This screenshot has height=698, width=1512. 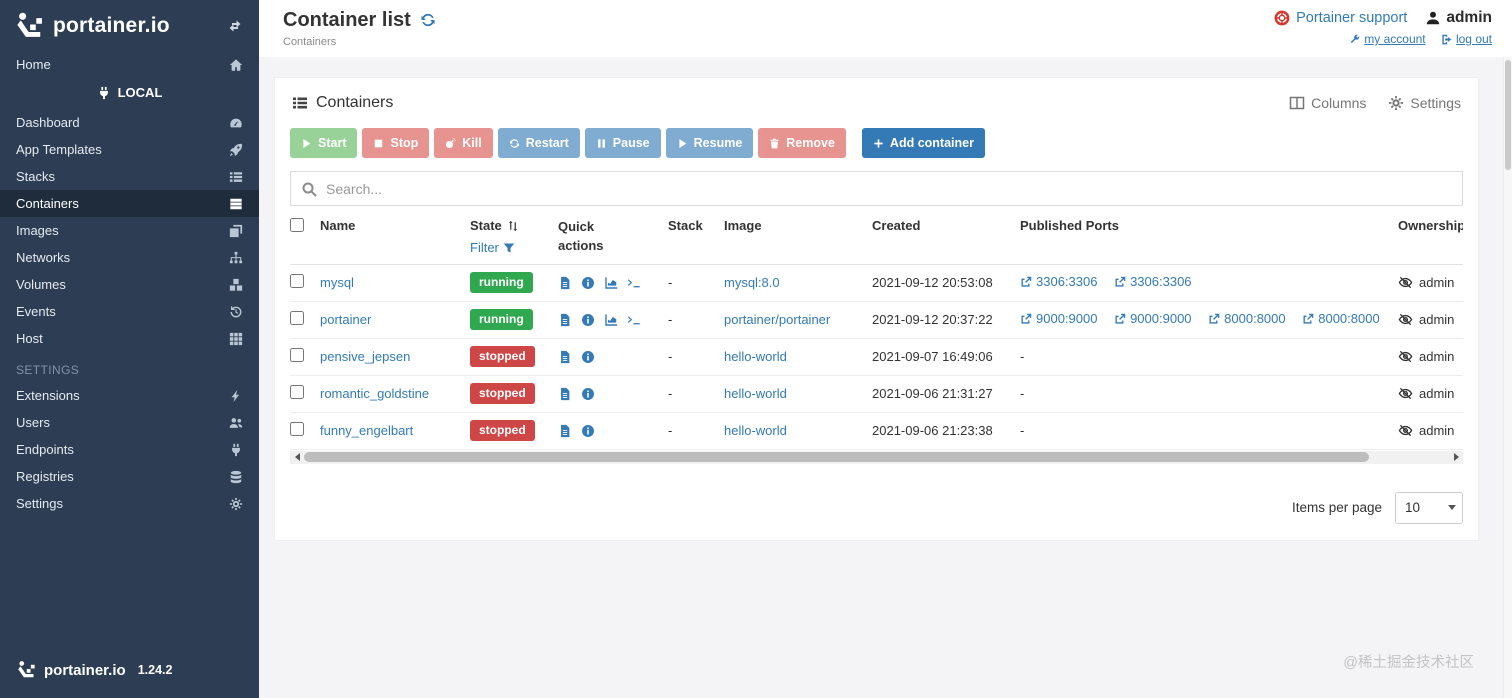 What do you see at coordinates (129, 476) in the screenshot?
I see `sidebar-item-registries: Registries` at bounding box center [129, 476].